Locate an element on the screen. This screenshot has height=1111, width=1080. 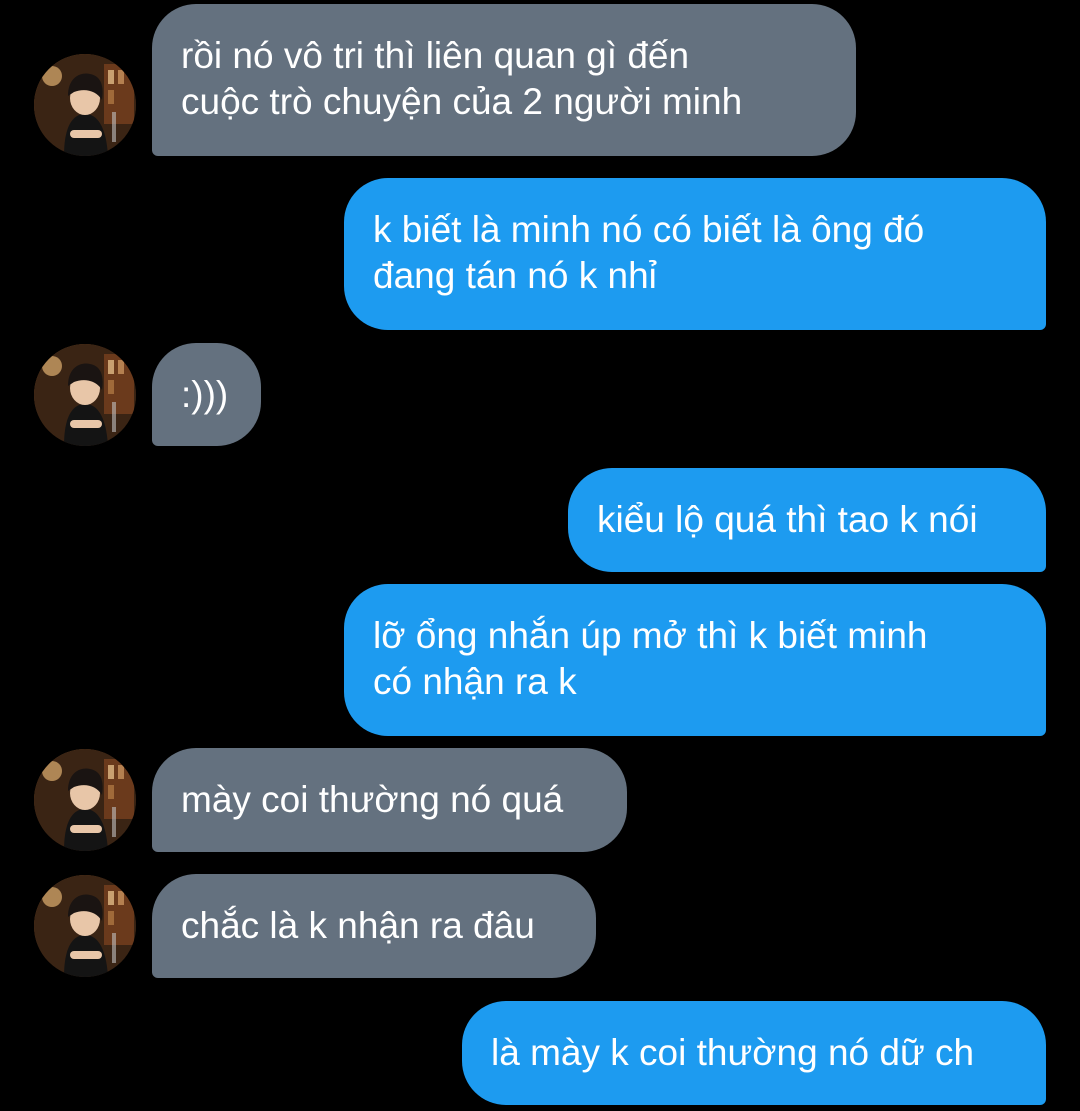
message-bubble-incoming: mày coi thường nó quá is located at coordinates (389, 800).